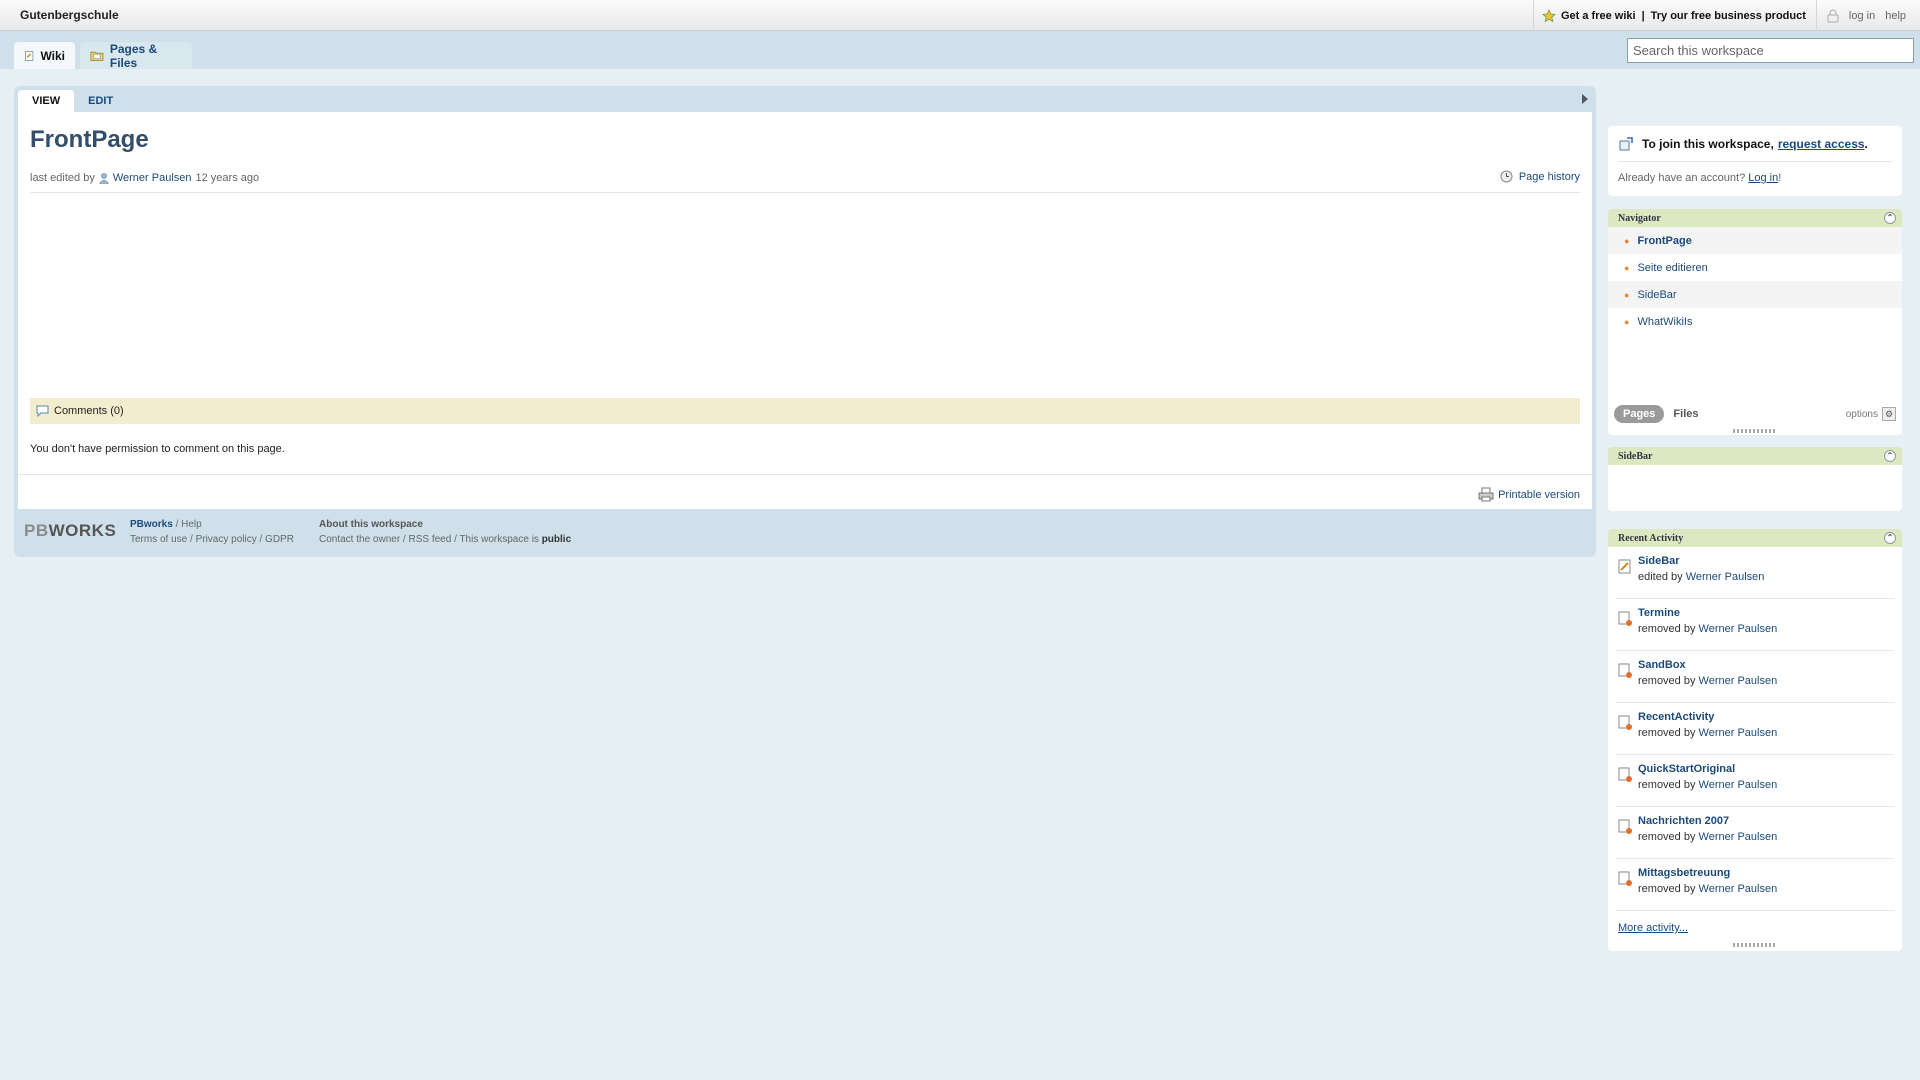  What do you see at coordinates (1755, 479) in the screenshot?
I see `sidebar-box: SideBar ⌃` at bounding box center [1755, 479].